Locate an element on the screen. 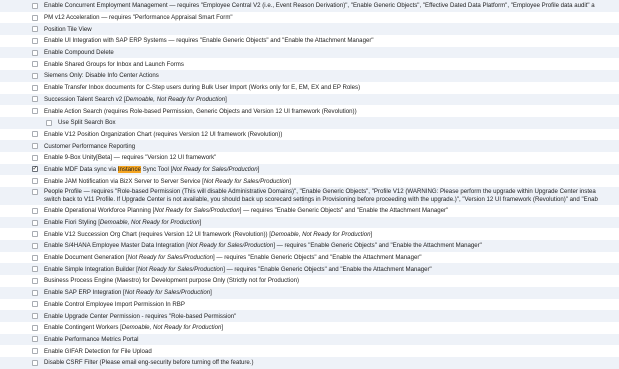 The width and height of the screenshot is (619, 369). feature-label-segment: Enable Simple Integration Builder [ is located at coordinates (91, 269).